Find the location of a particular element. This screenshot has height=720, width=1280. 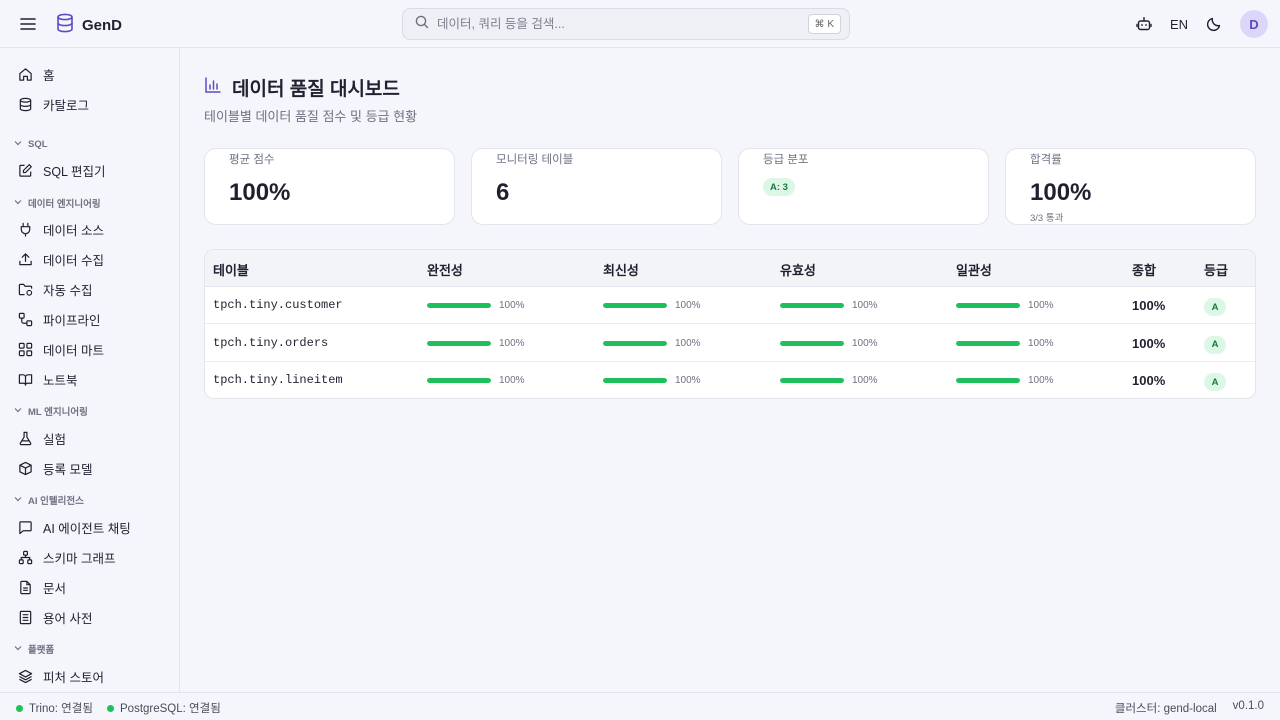

language-toggle: EN is located at coordinates (1179, 24).